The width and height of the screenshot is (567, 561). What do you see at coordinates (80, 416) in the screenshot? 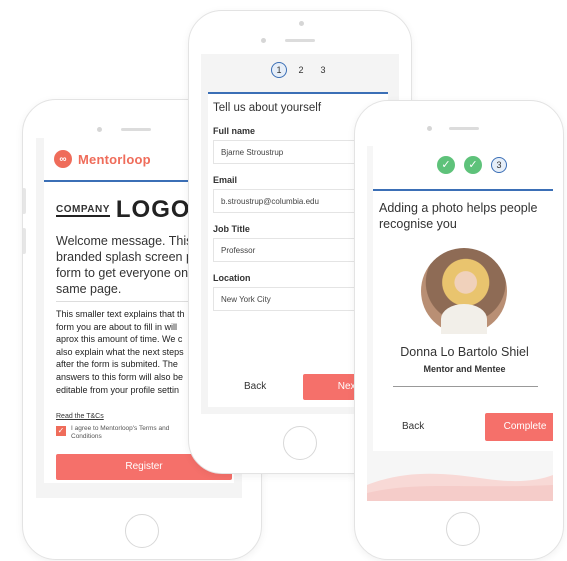
I see `terms-link: Read the T&Cs` at bounding box center [80, 416].